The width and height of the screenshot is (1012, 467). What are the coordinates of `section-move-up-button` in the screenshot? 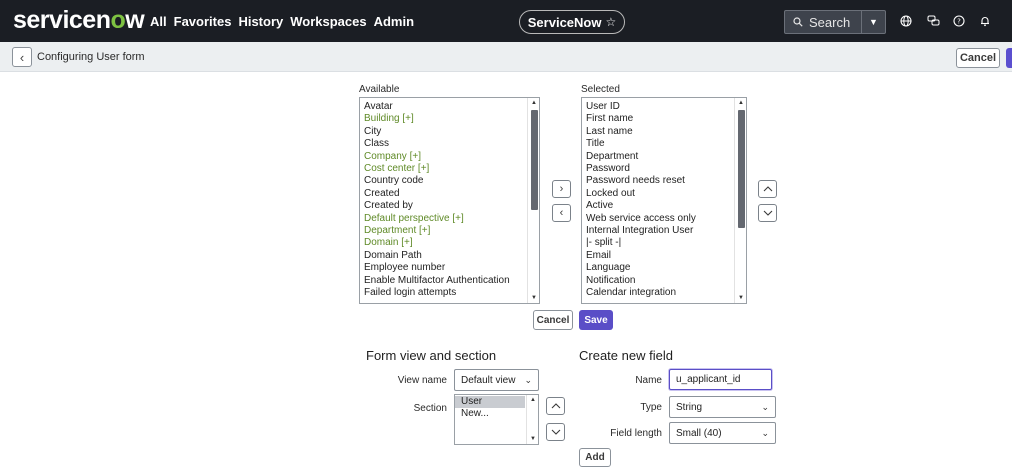 It's located at (555, 406).